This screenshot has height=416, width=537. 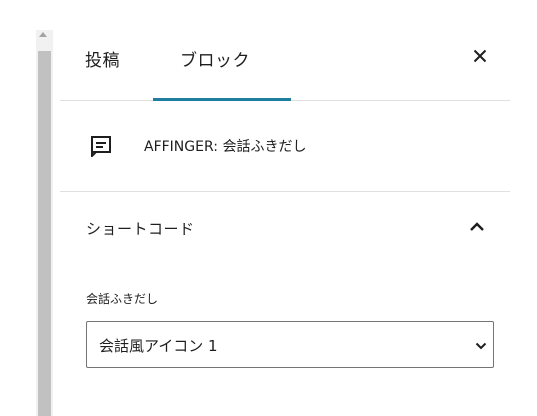 I want to click on tab-block: ブロック, so click(x=215, y=58).